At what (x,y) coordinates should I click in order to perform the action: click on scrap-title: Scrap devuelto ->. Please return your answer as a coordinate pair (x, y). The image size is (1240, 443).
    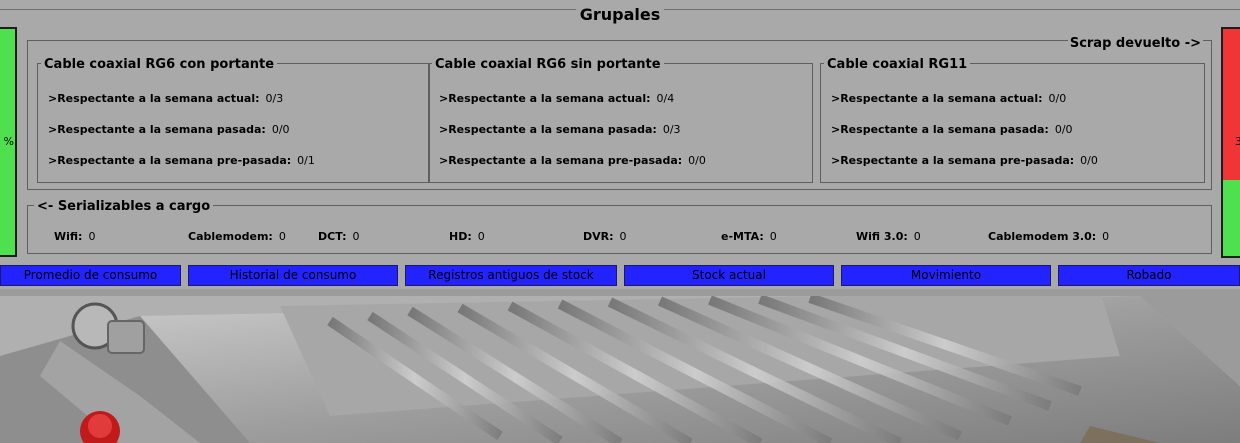
    Looking at the image, I should click on (1135, 43).